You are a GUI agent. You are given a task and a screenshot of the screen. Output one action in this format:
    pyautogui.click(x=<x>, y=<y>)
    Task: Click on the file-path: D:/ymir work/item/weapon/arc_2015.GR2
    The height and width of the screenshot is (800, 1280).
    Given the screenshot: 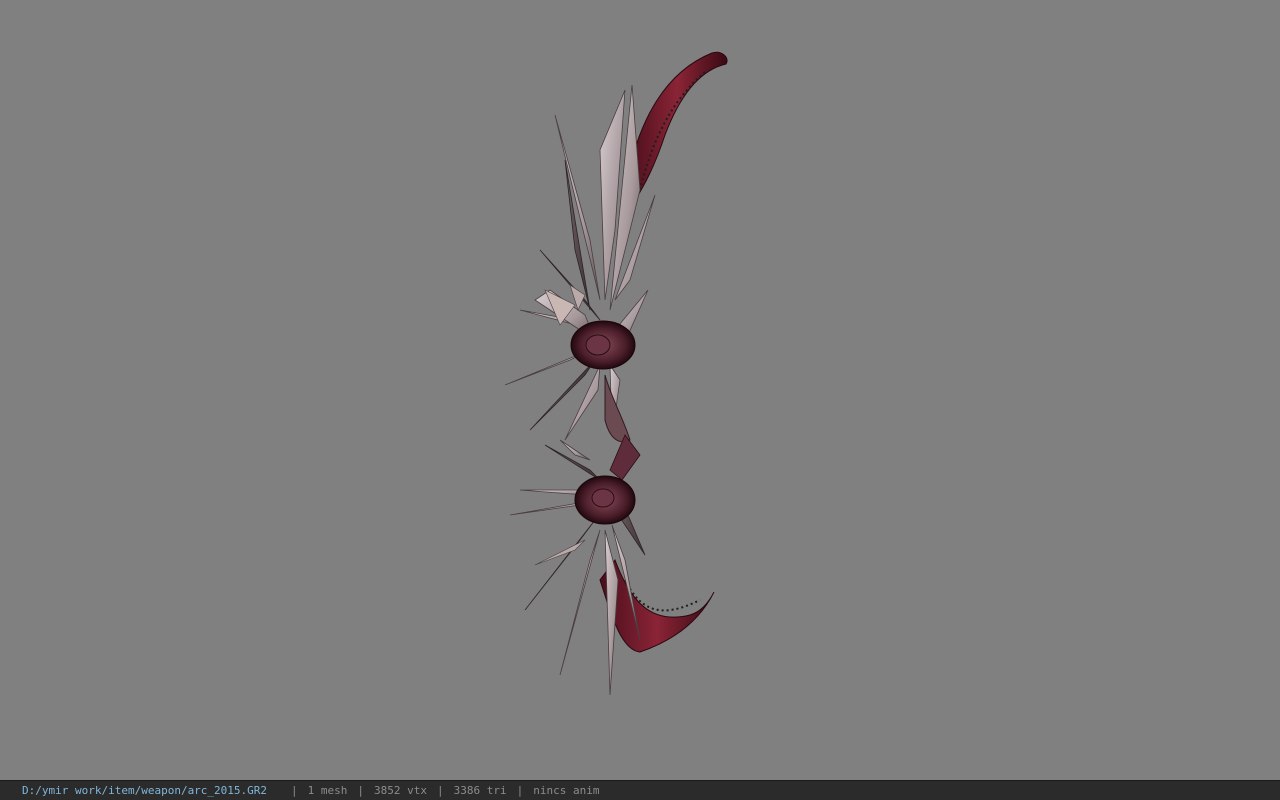 What is the action you would take?
    pyautogui.click(x=145, y=790)
    